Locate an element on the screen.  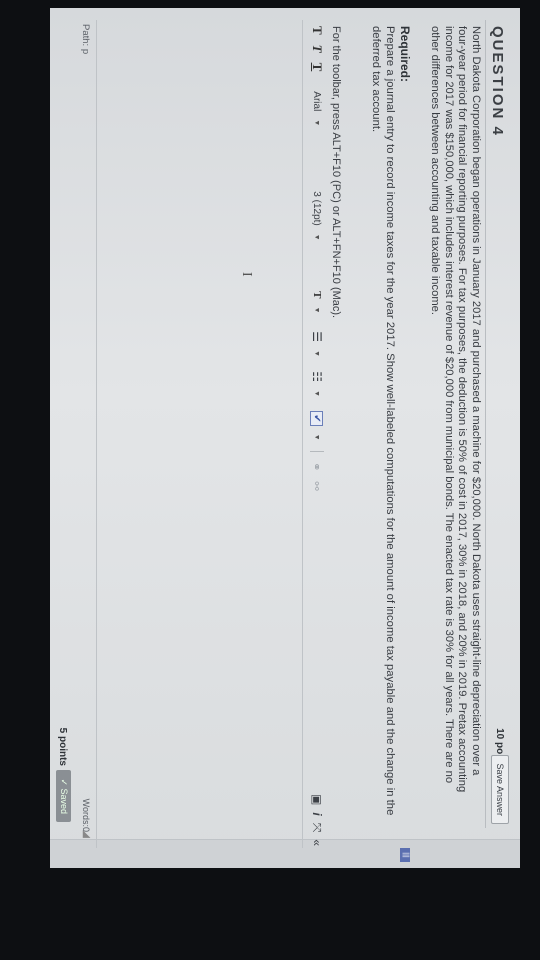
editor-path: Path: p is located at coordinates (85, 39).